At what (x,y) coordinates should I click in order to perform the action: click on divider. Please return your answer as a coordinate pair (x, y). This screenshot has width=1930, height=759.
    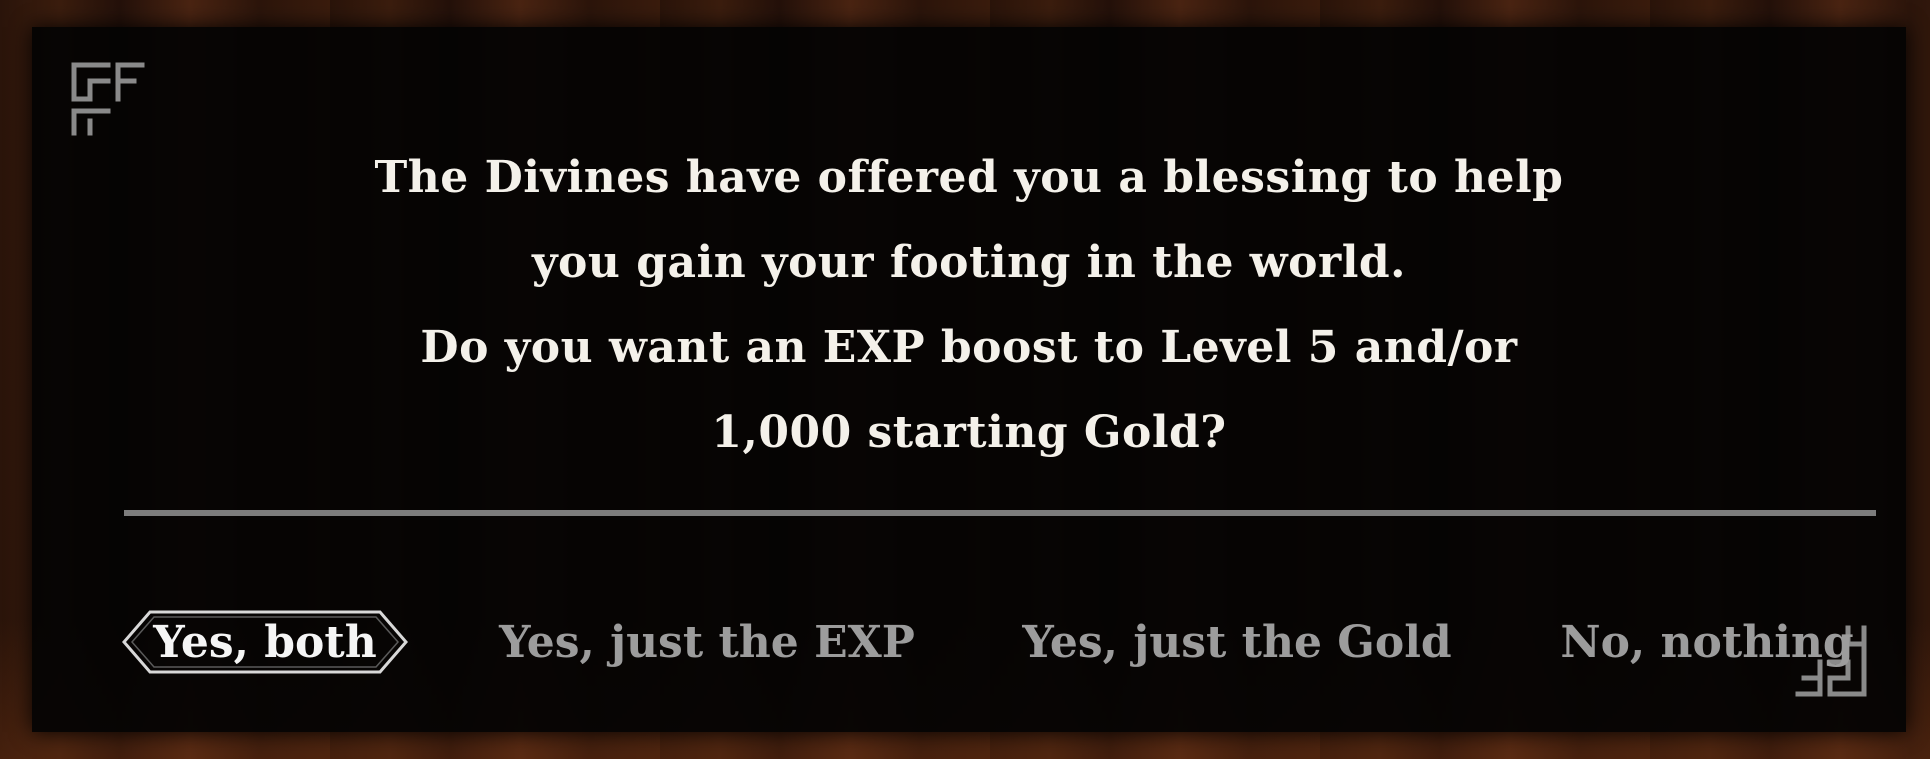
    Looking at the image, I should click on (1000, 513).